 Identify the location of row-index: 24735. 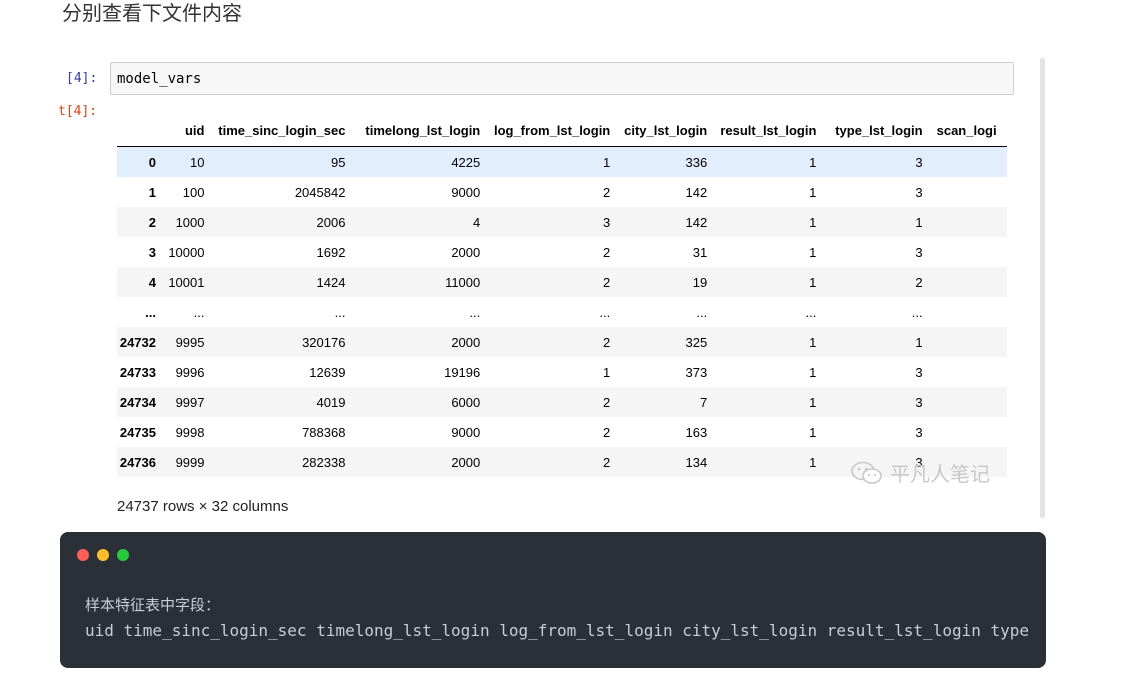
(137, 432).